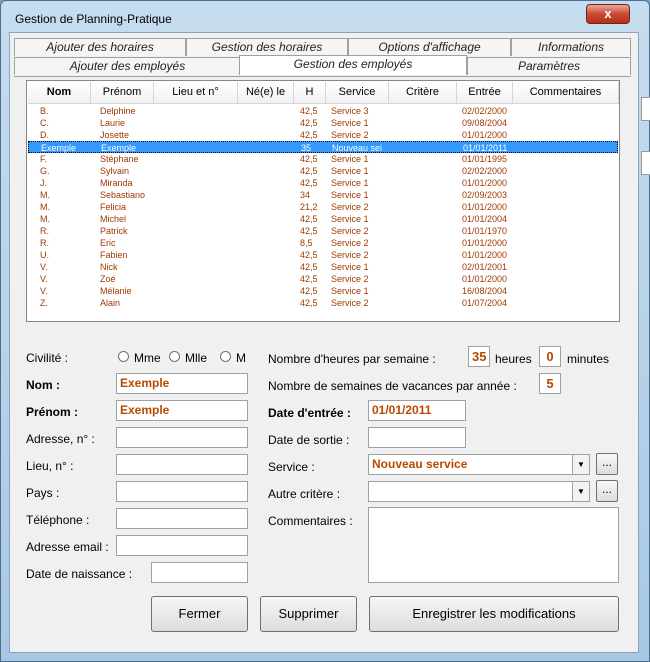 The width and height of the screenshot is (650, 662). I want to click on list-cell: Felicia, so click(113, 207).